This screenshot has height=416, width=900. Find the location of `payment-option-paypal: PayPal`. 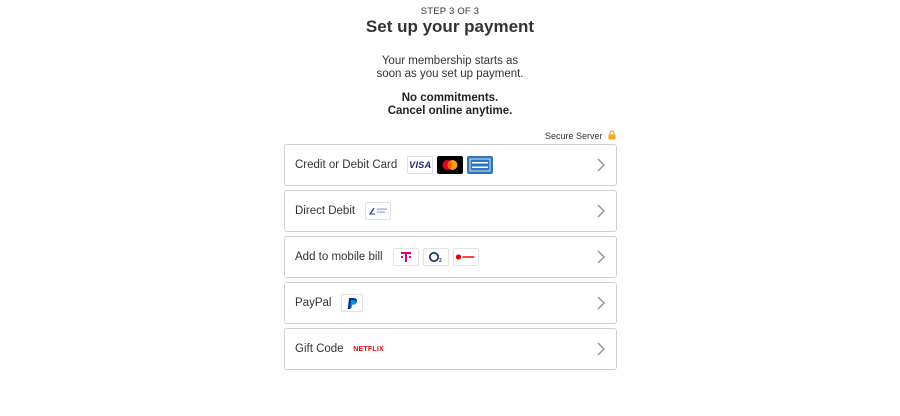

payment-option-paypal: PayPal is located at coordinates (450, 303).